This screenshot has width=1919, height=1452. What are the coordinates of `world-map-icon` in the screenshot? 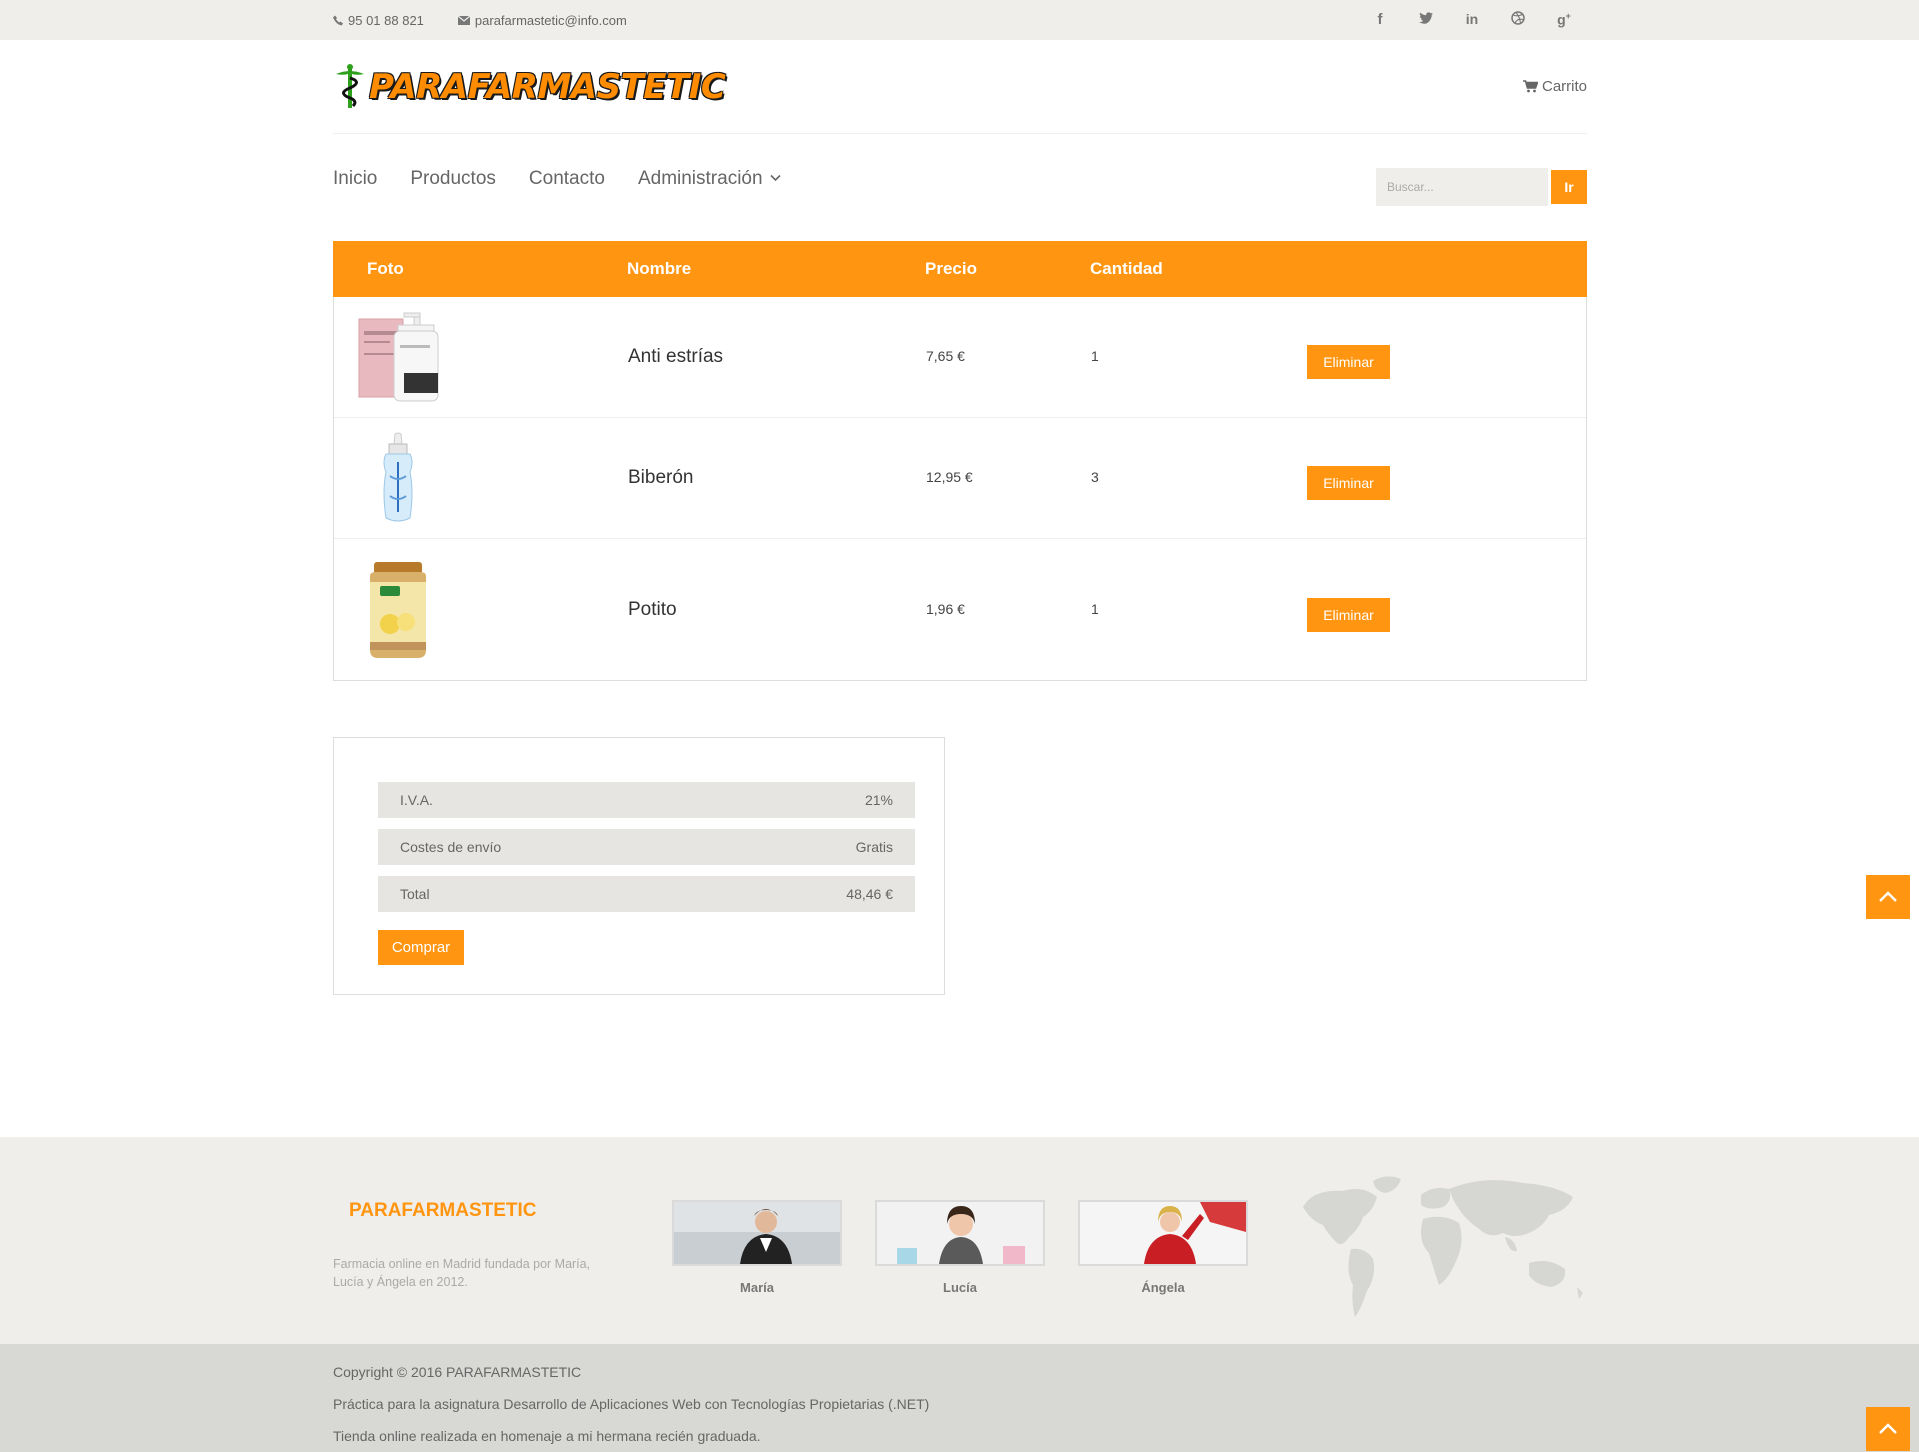 It's located at (1443, 1246).